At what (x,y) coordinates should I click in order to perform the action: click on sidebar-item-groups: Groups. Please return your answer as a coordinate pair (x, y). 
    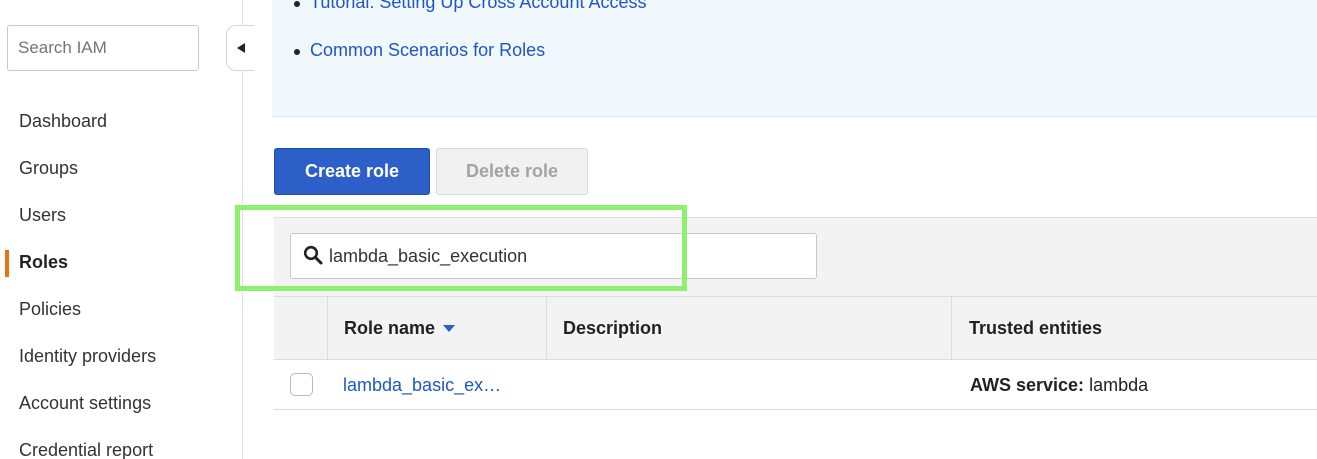
    Looking at the image, I should click on (121, 168).